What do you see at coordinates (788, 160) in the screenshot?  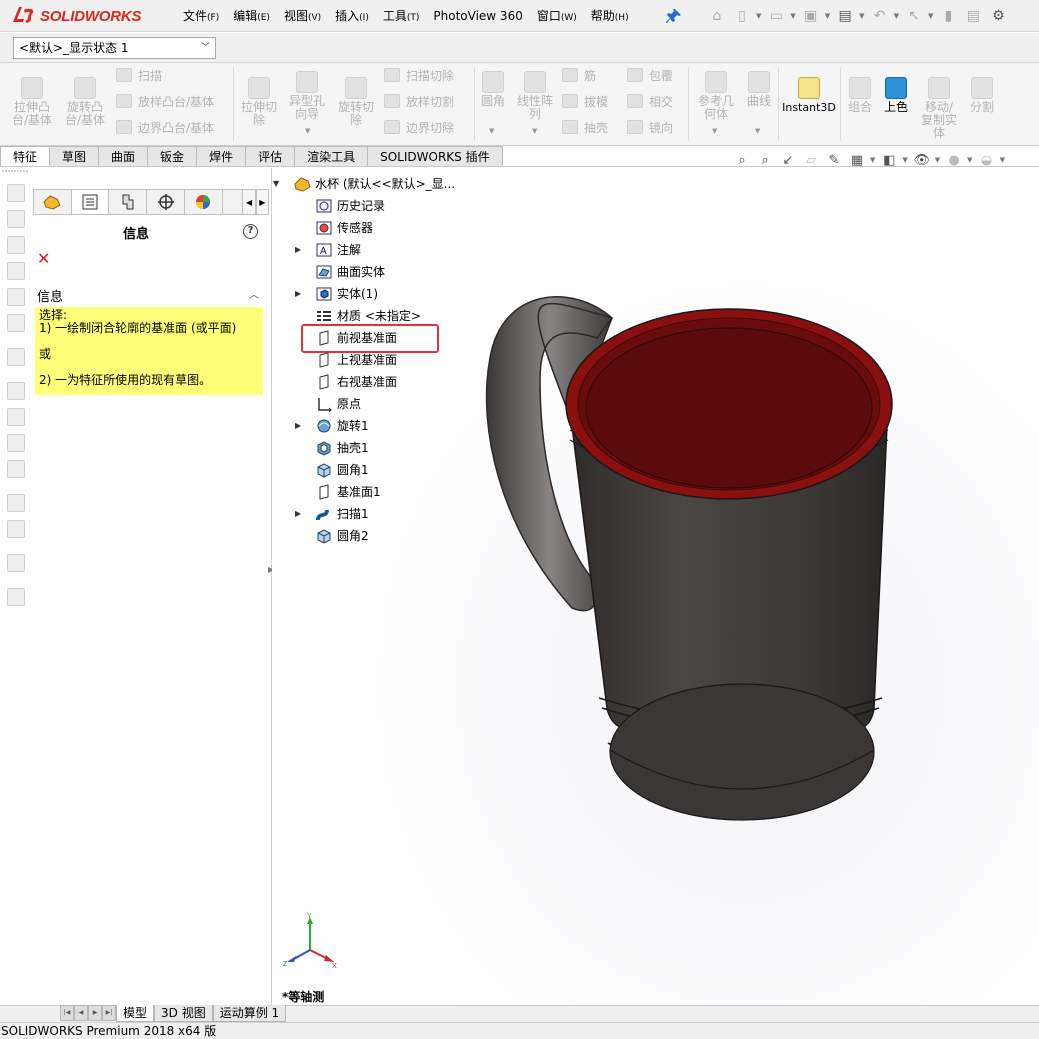 I see `previous-view-icon: ↙` at bounding box center [788, 160].